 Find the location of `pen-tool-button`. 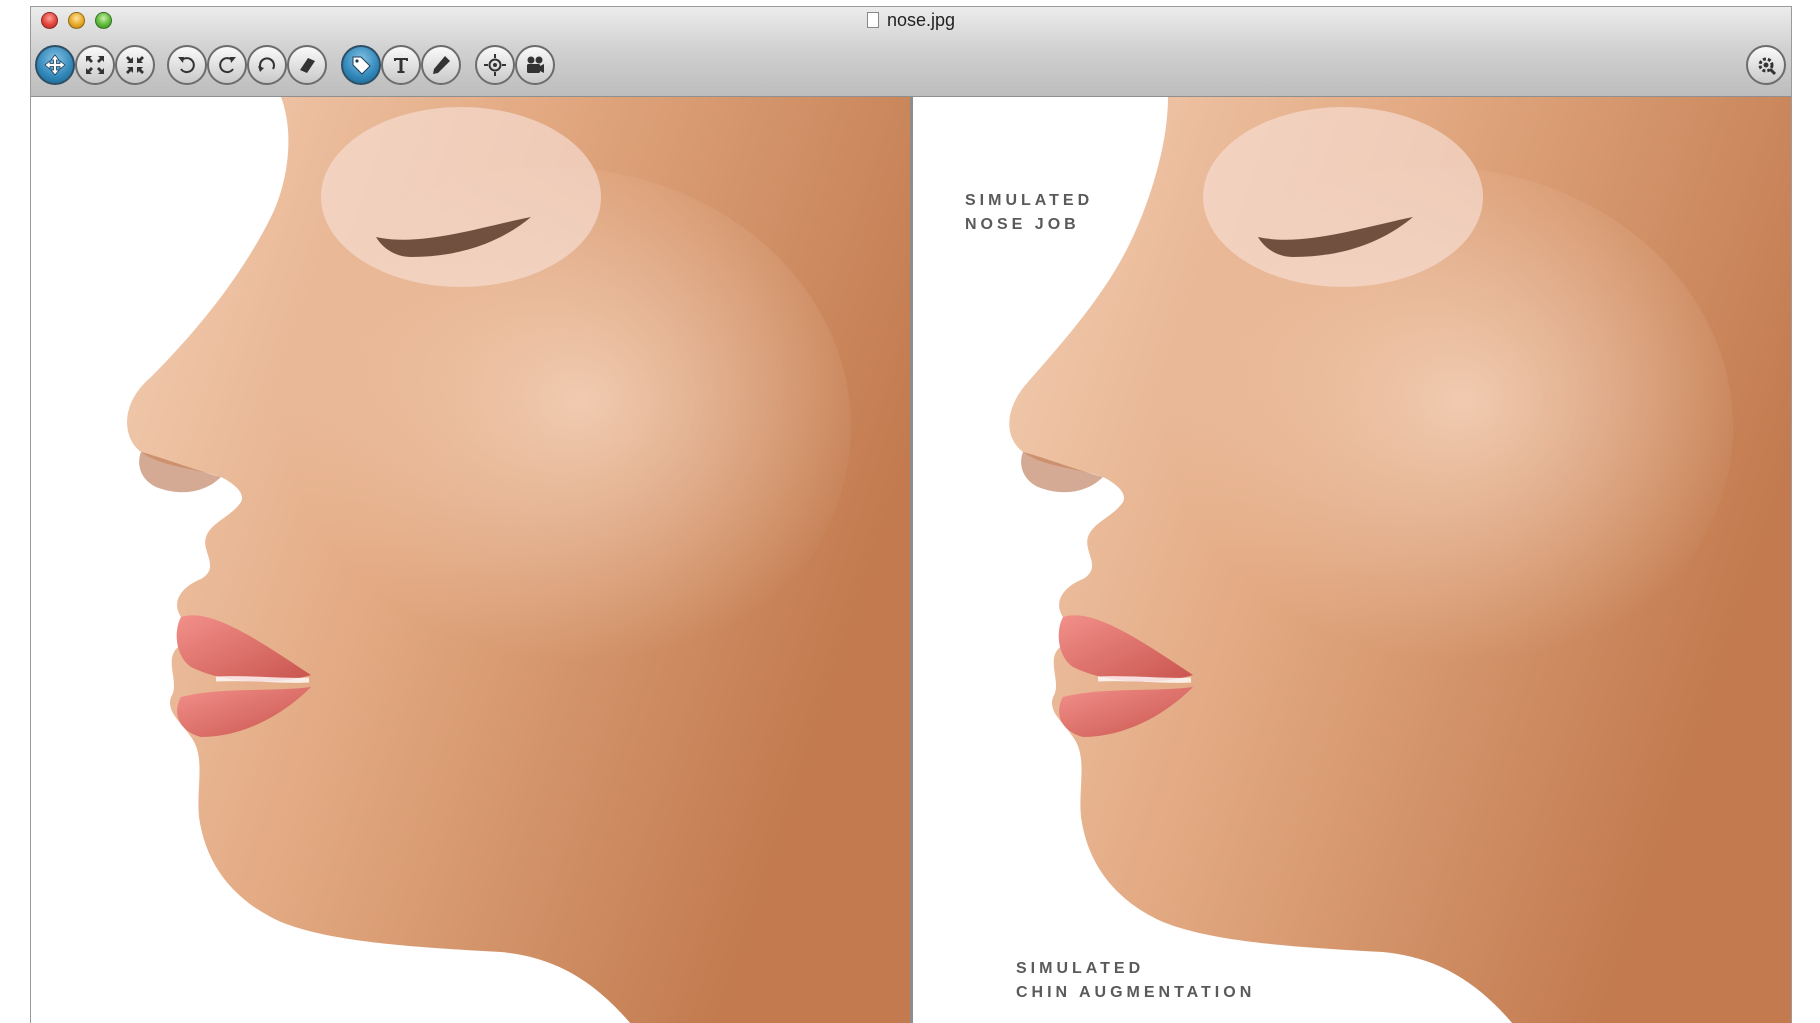

pen-tool-button is located at coordinates (441, 65).